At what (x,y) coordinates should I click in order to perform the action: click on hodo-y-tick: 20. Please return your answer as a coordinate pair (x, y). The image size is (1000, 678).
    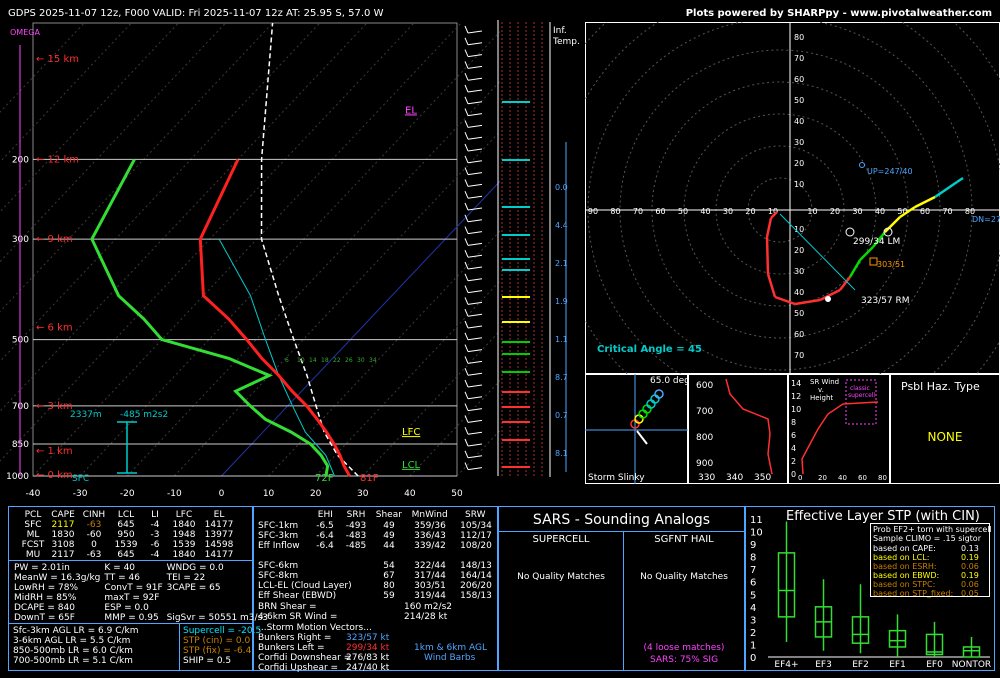
    Looking at the image, I should click on (799, 250).